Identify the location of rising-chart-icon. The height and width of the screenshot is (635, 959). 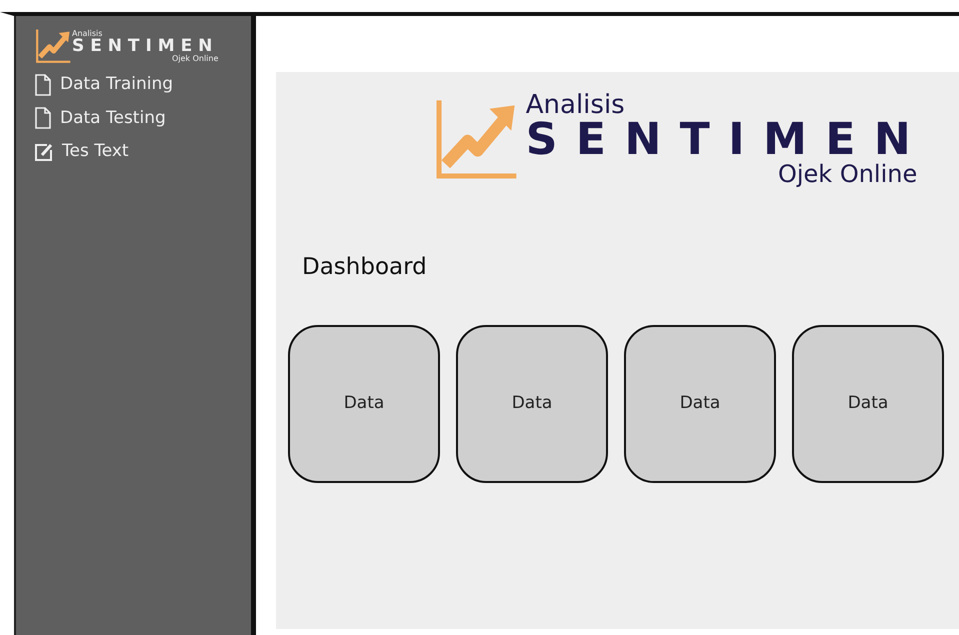
(53, 46).